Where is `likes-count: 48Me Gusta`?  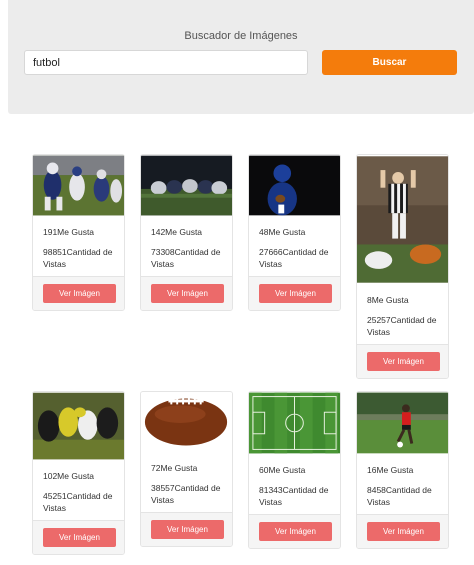 likes-count: 48Me Gusta is located at coordinates (282, 232).